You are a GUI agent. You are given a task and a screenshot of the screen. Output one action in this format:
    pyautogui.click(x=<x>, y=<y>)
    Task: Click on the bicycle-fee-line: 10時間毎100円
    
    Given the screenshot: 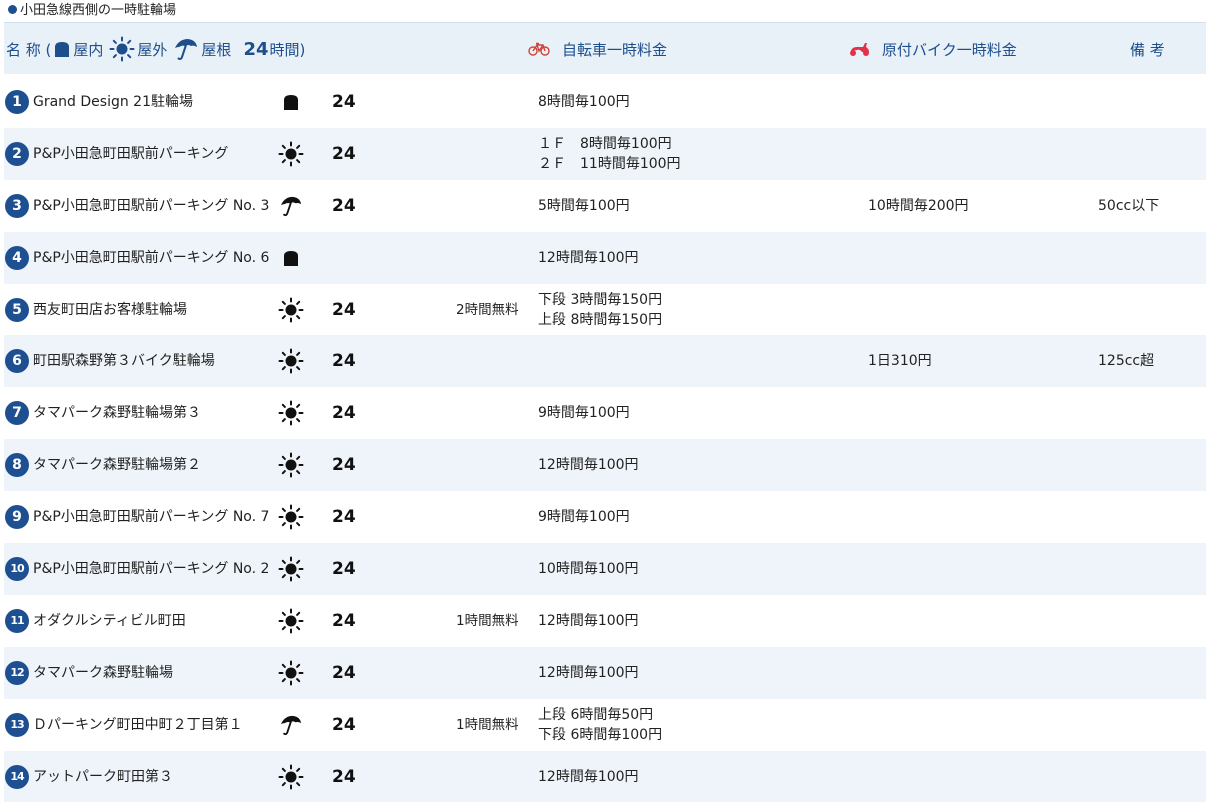 What is the action you would take?
    pyautogui.click(x=588, y=568)
    